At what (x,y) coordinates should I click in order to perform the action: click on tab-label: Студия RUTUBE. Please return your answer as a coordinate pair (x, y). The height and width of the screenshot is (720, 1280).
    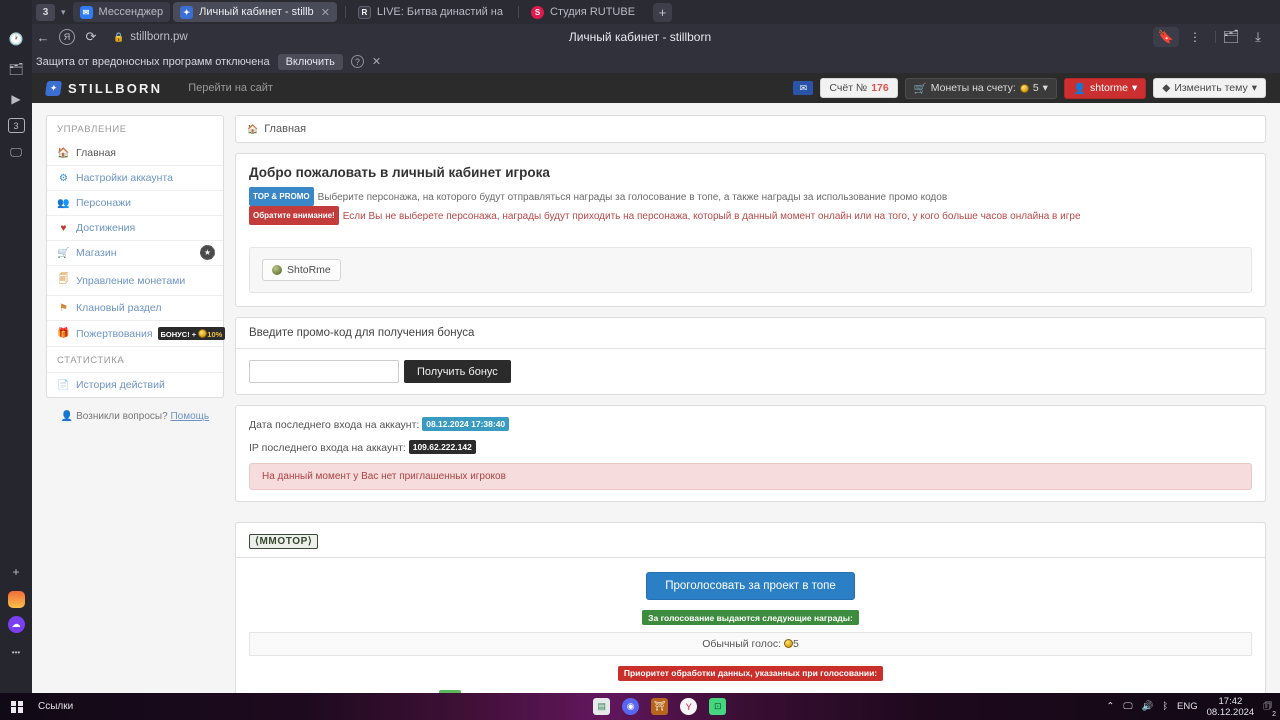
    Looking at the image, I should click on (593, 12).